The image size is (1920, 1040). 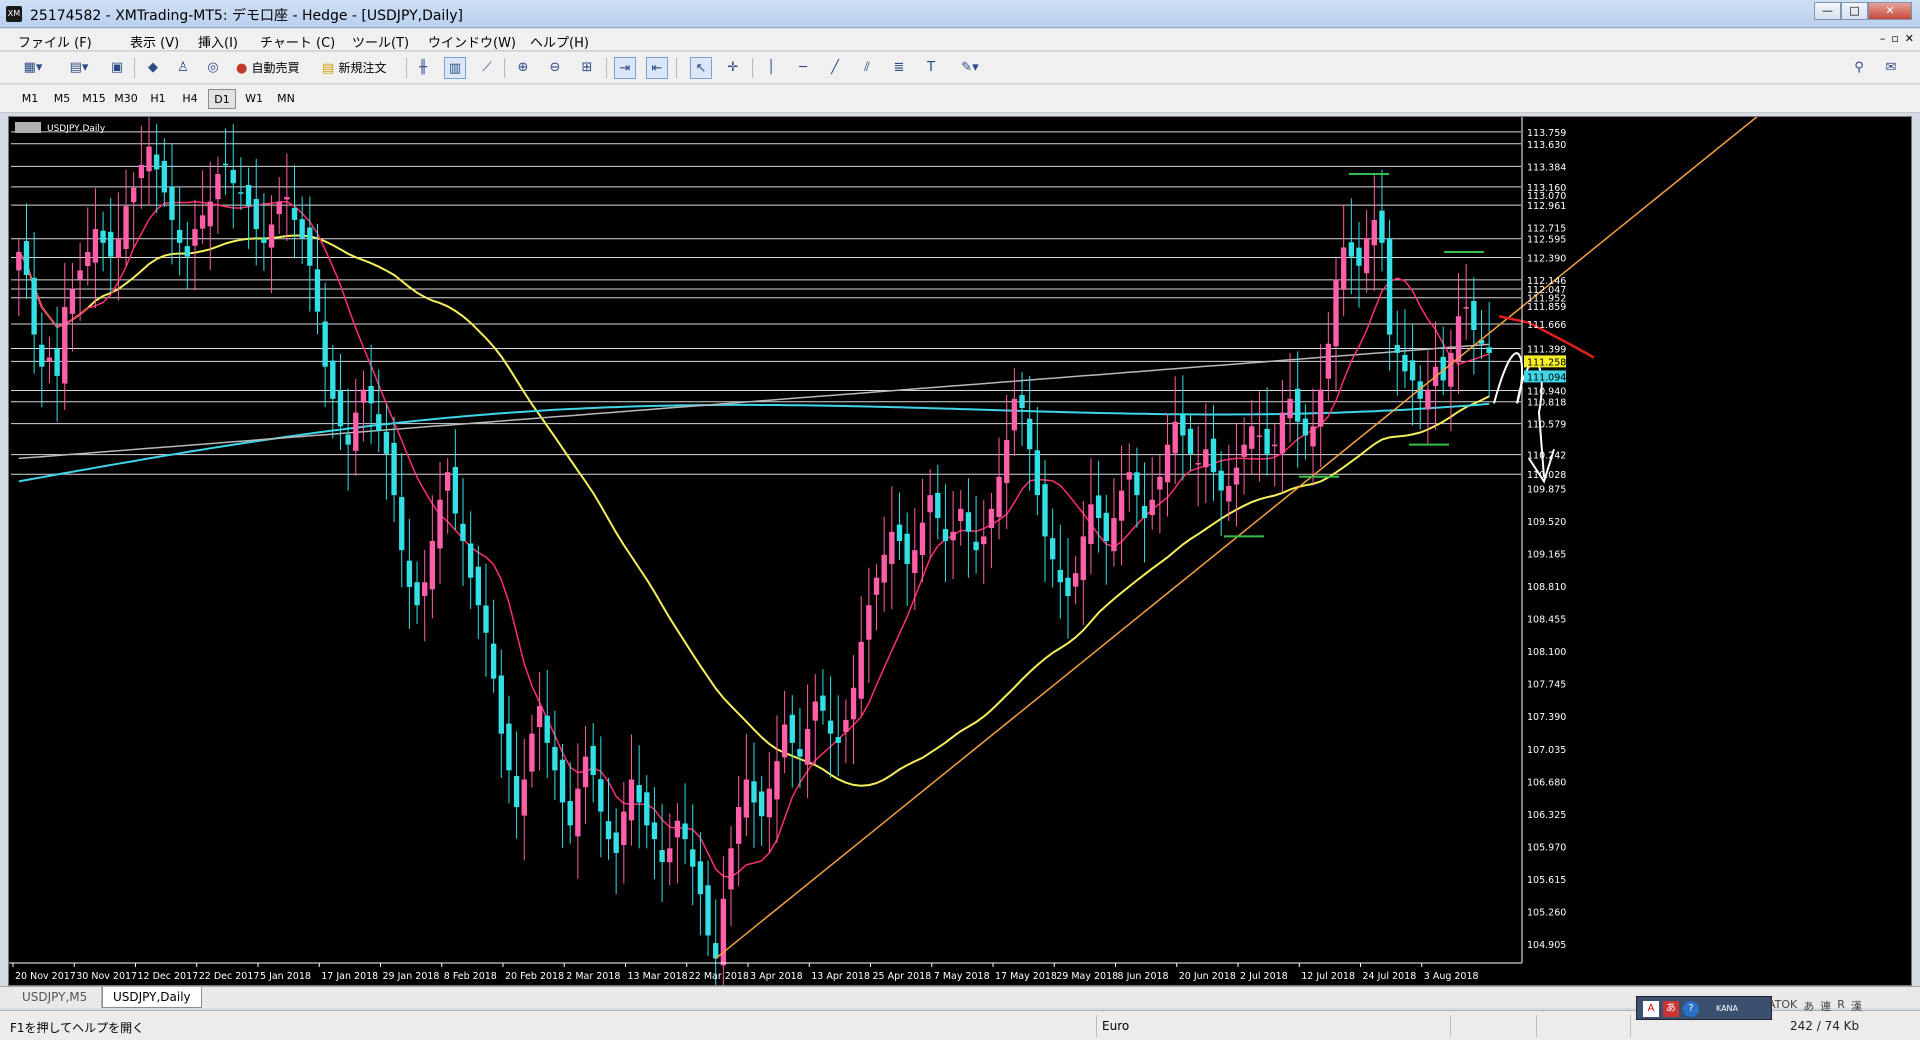 I want to click on menu-chart: チャート (C), so click(x=297, y=41).